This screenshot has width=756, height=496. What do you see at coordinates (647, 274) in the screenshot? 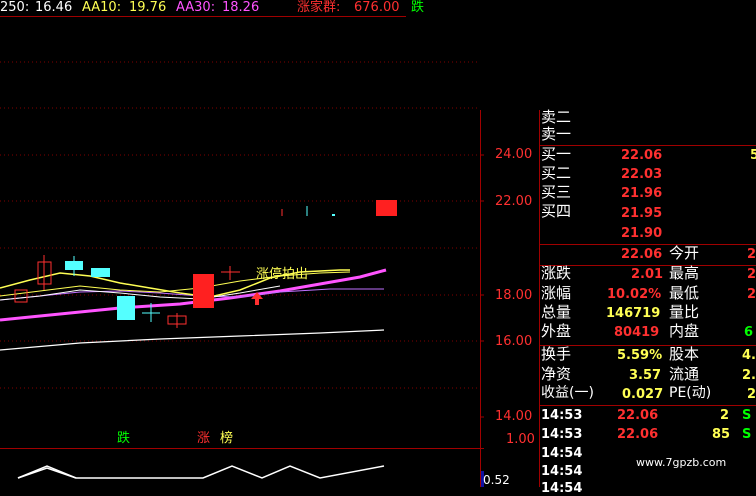
I see `change-value: 2.01` at bounding box center [647, 274].